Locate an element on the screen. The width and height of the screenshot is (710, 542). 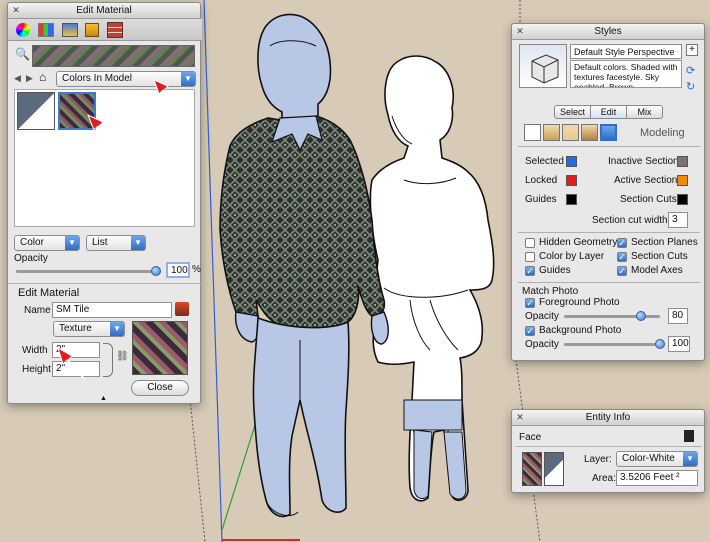
model-axes-label: Model Axes is located at coordinates (657, 270).